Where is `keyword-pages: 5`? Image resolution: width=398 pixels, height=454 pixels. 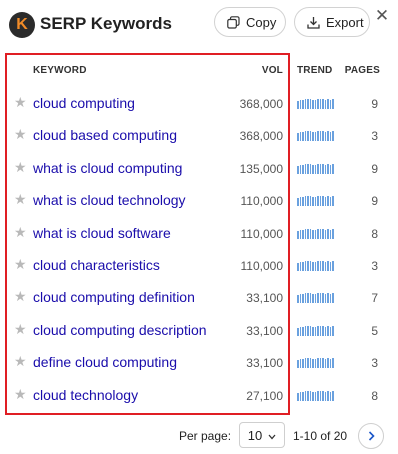
keyword-pages: 5 is located at coordinates (374, 330).